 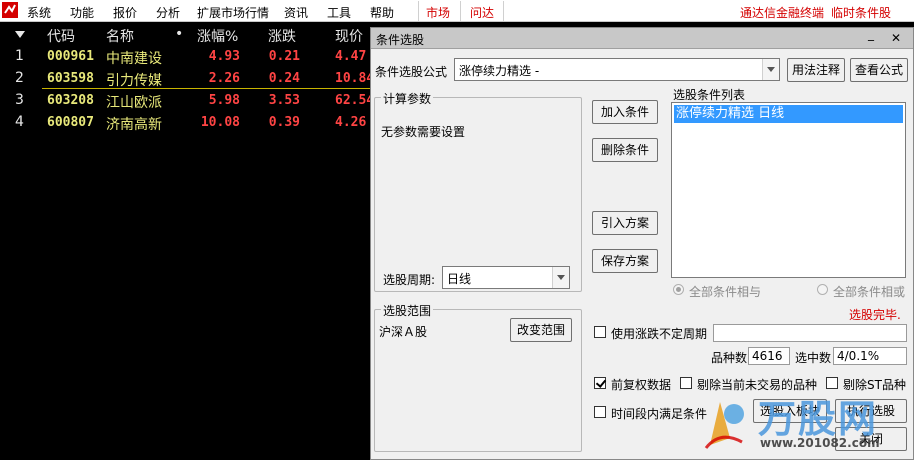 What do you see at coordinates (600, 412) in the screenshot?
I see `time-range-checkbox` at bounding box center [600, 412].